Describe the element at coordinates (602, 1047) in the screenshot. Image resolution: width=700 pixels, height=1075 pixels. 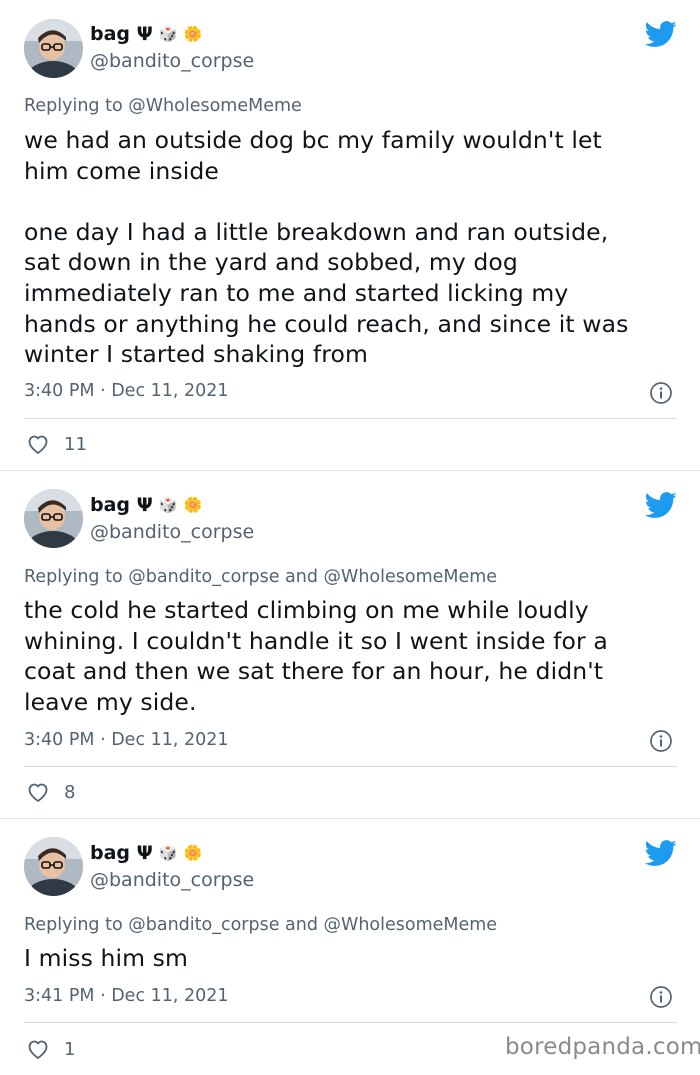
I see `watermark: boredpanda.com` at that location.